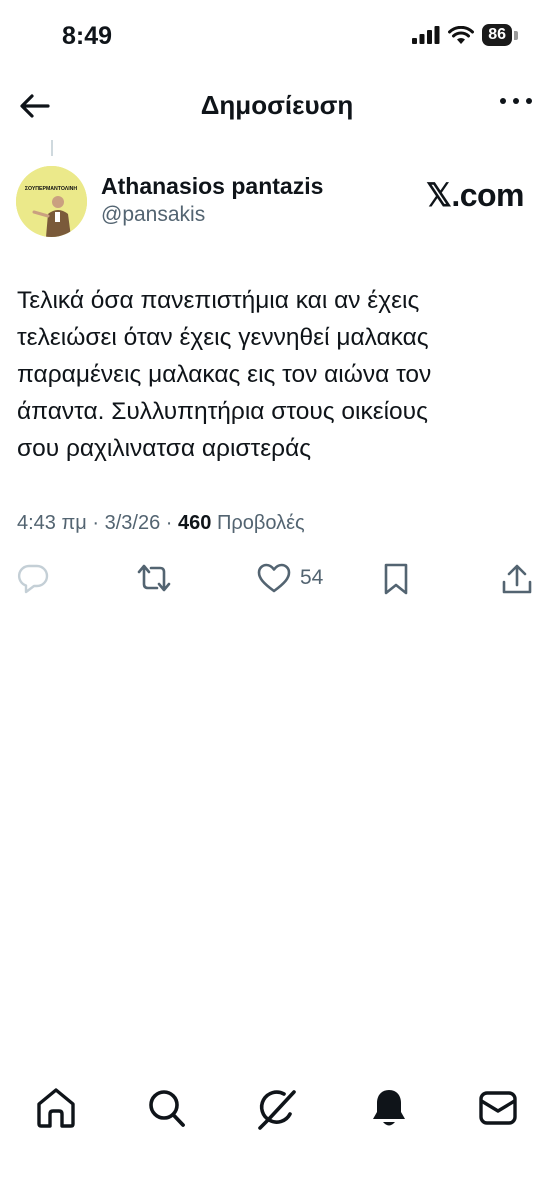 The height and width of the screenshot is (1200, 554). What do you see at coordinates (260, 523) in the screenshot?
I see `views-label: Προβολές` at bounding box center [260, 523].